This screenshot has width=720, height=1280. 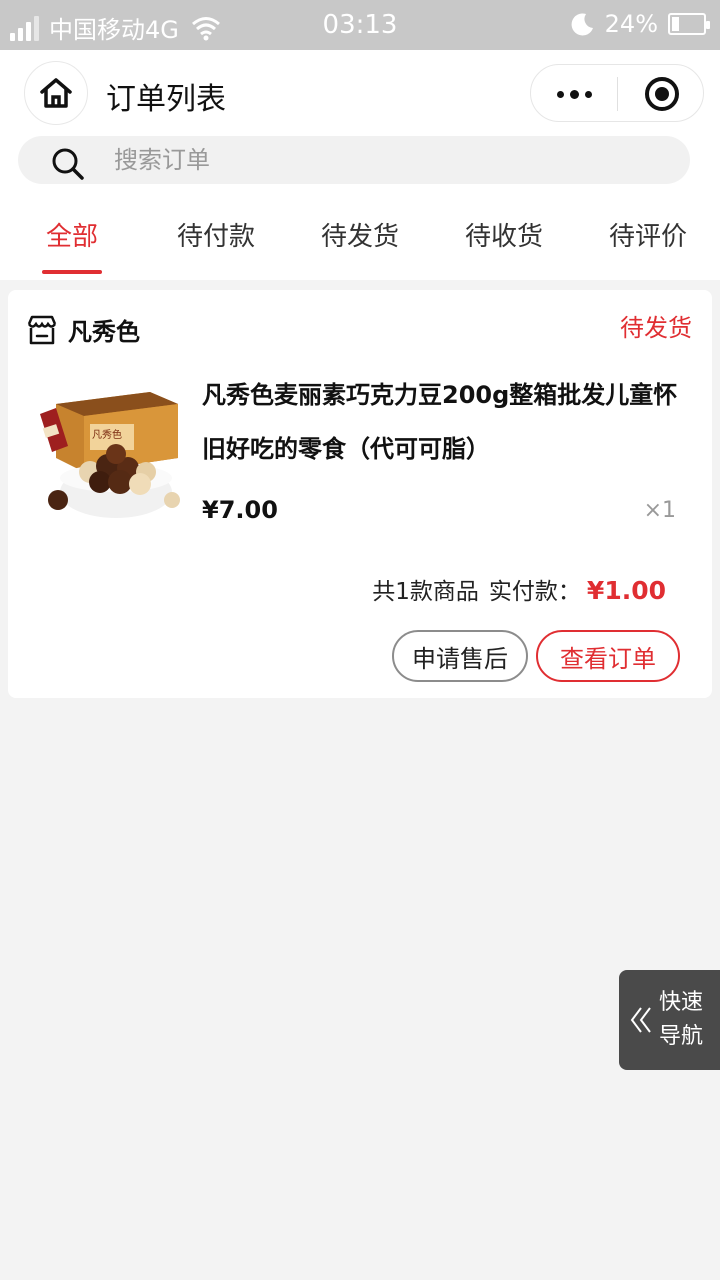 I want to click on paid-amount: ¥1.00, so click(x=626, y=590).